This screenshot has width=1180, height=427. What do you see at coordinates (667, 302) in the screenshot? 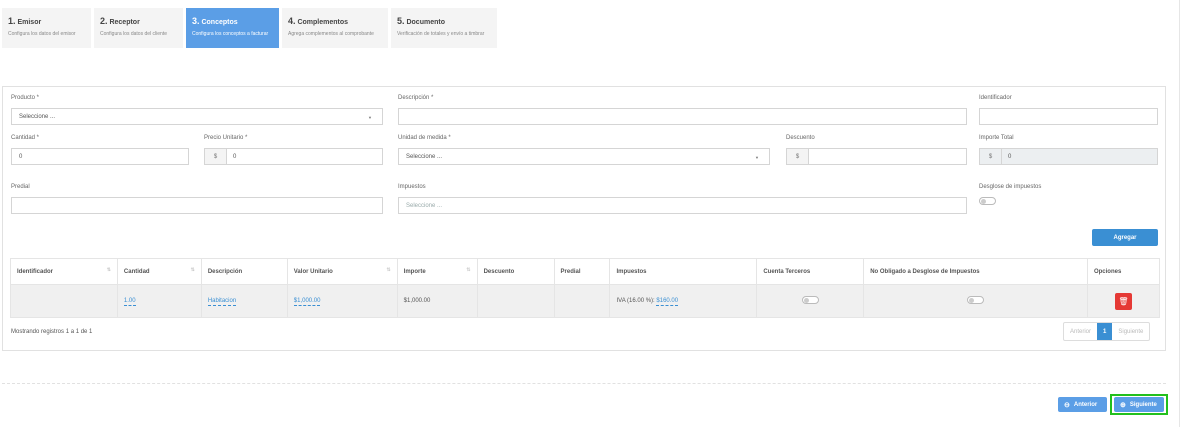
I see `impuestos-editable: $160.00` at bounding box center [667, 302].